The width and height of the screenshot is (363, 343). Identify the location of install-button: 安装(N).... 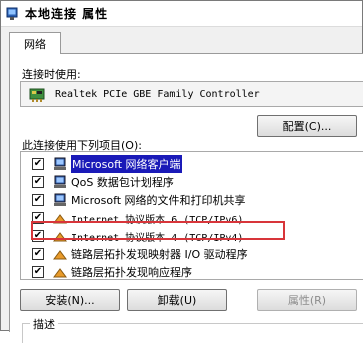
(70, 300).